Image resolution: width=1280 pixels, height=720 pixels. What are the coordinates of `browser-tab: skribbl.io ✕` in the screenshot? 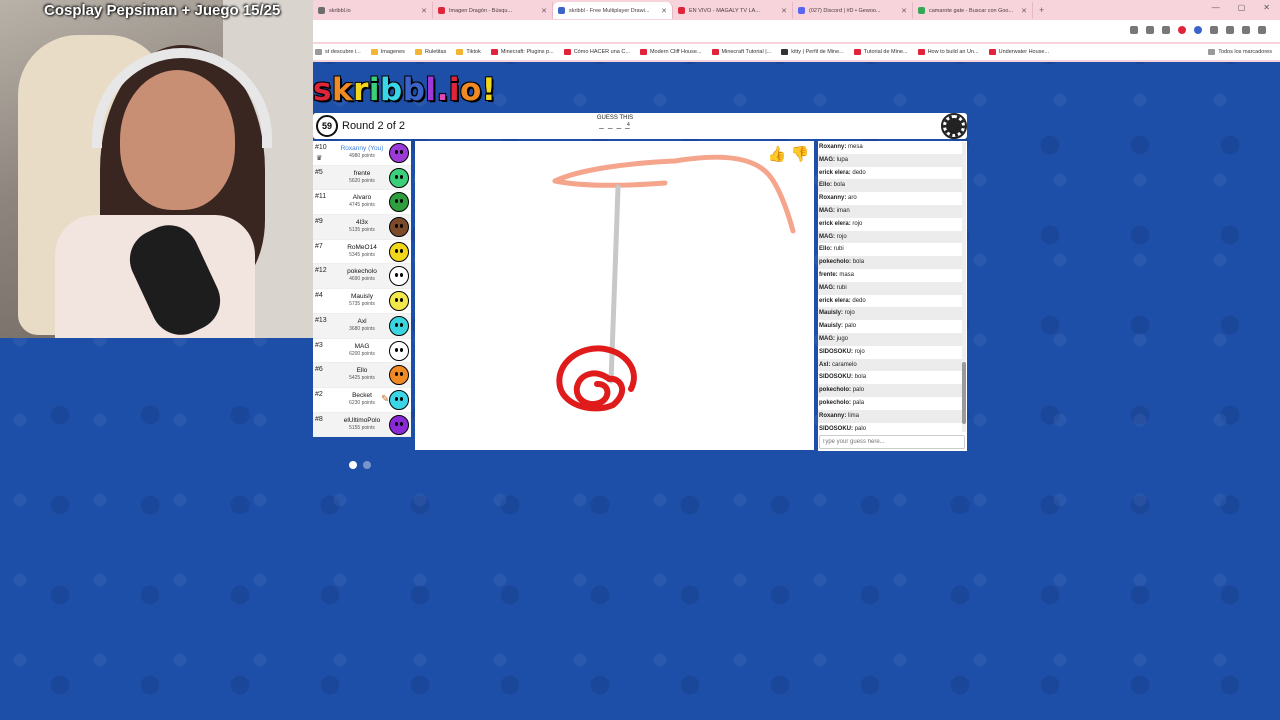 It's located at (373, 10).